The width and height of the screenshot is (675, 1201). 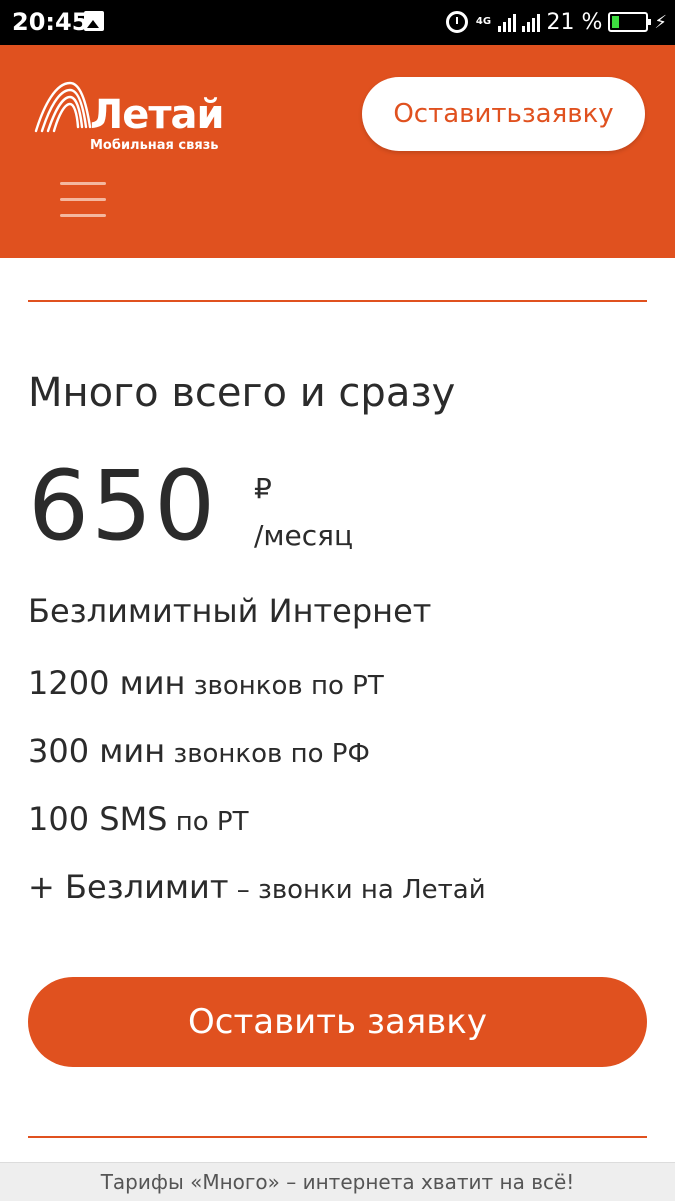 I want to click on feature-unlimited-calls: + Безлимит – звонки на Летай, so click(x=257, y=887).